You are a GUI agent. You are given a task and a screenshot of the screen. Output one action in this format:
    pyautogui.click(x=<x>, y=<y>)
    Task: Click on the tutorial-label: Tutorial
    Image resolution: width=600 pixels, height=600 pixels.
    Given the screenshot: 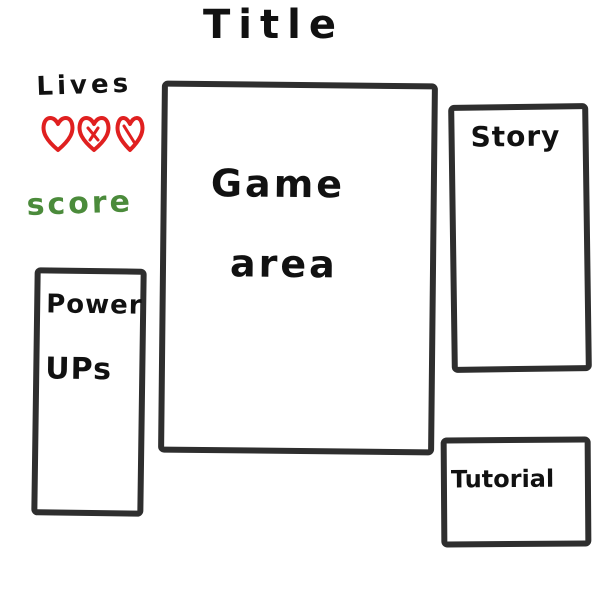 What is the action you would take?
    pyautogui.click(x=502, y=479)
    